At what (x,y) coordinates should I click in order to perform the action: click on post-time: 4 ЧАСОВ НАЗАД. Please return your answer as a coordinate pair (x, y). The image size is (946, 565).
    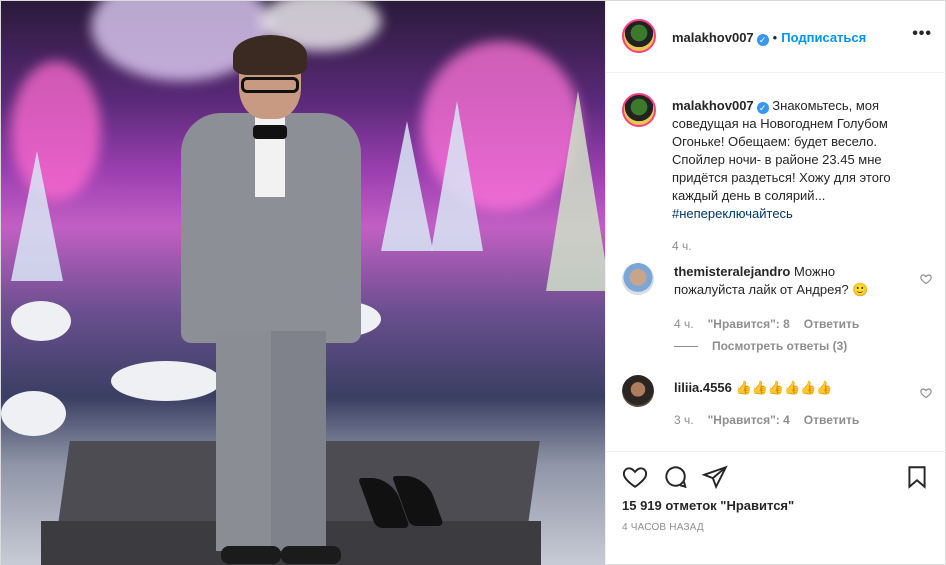
    Looking at the image, I should click on (663, 527).